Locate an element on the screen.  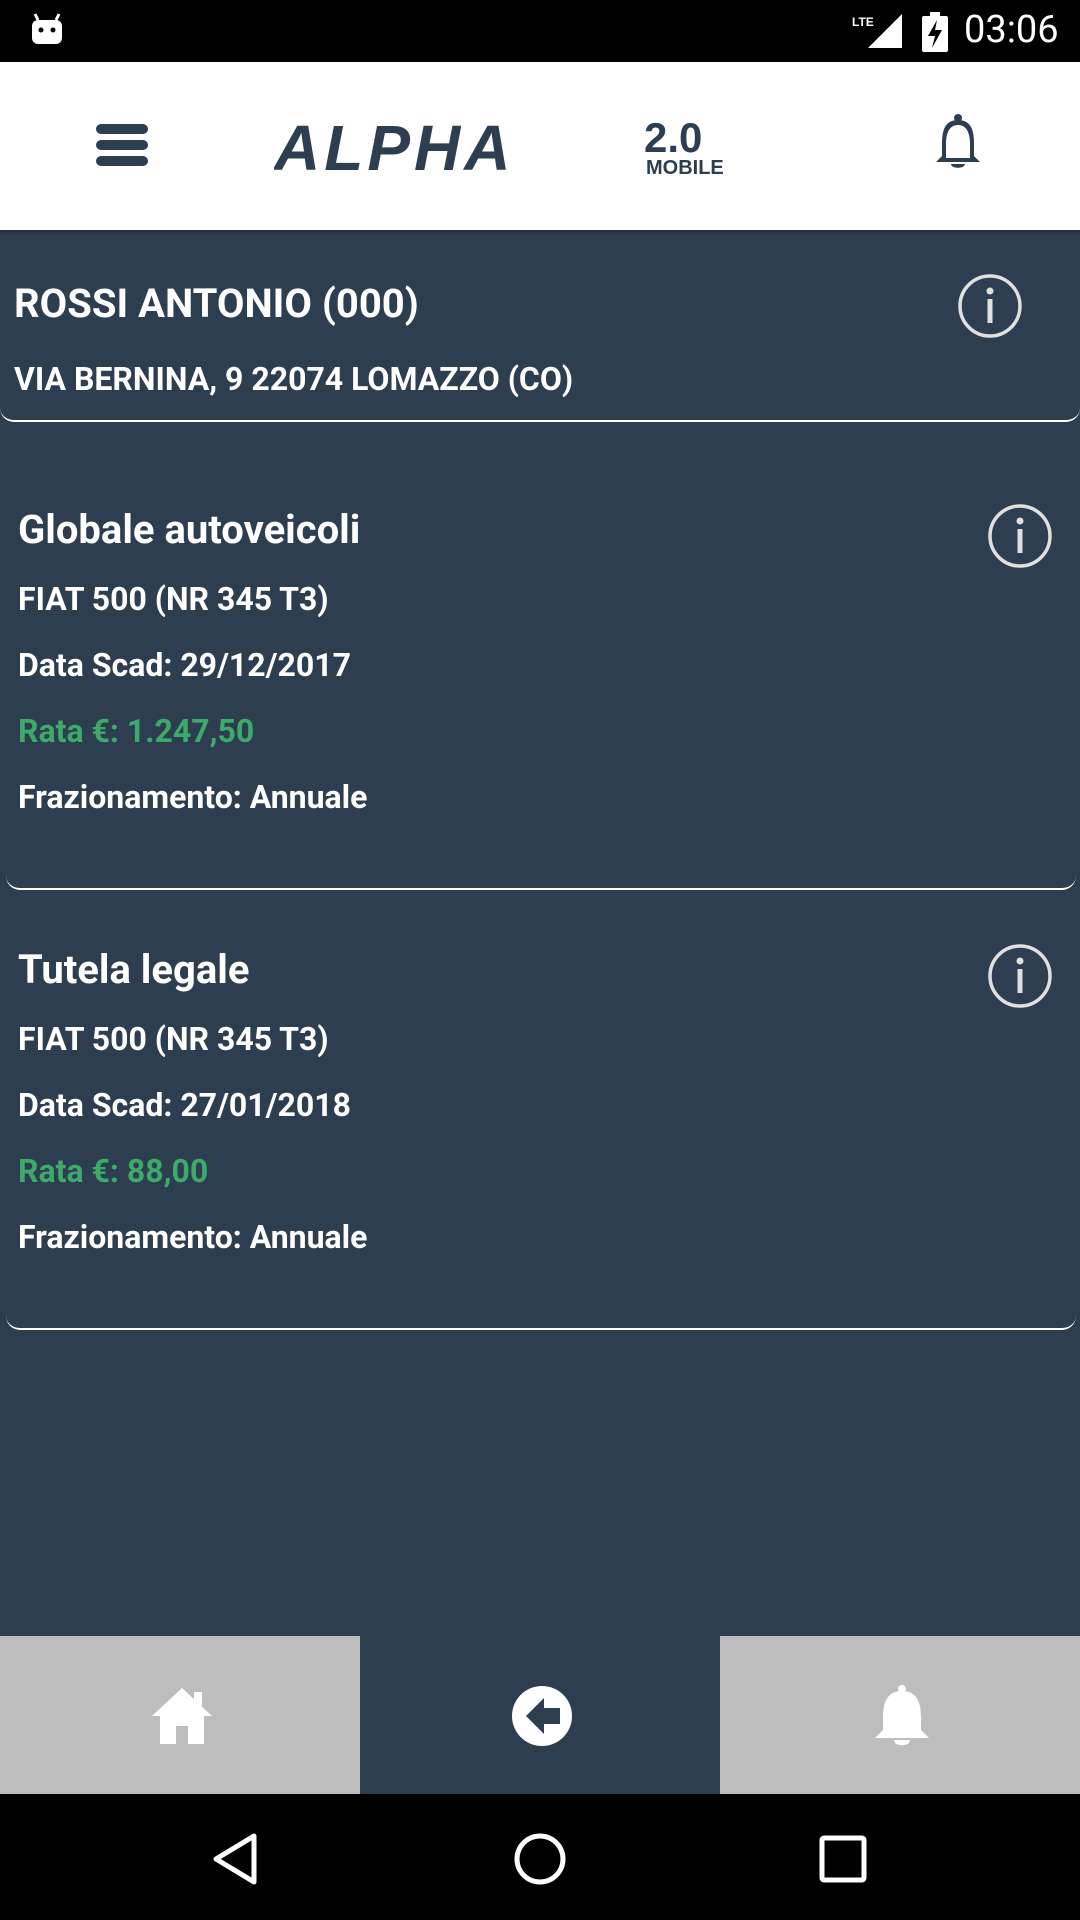
policy-rate: Rata €: 88,00 is located at coordinates (113, 1171).